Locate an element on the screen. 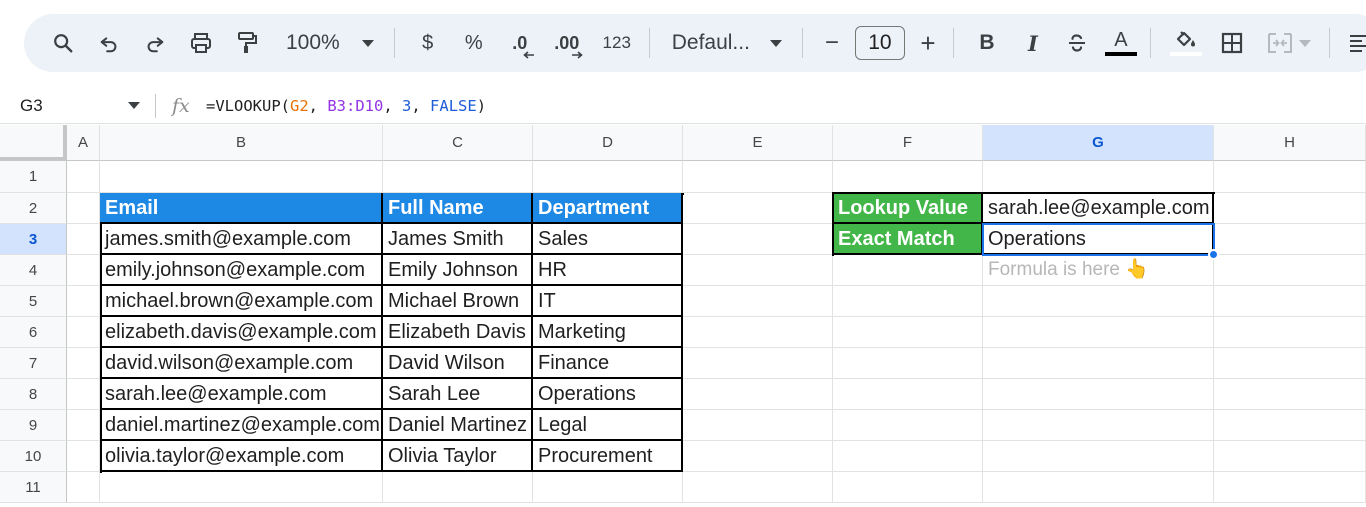 The image size is (1366, 507). fill-color-button is located at coordinates (1186, 43).